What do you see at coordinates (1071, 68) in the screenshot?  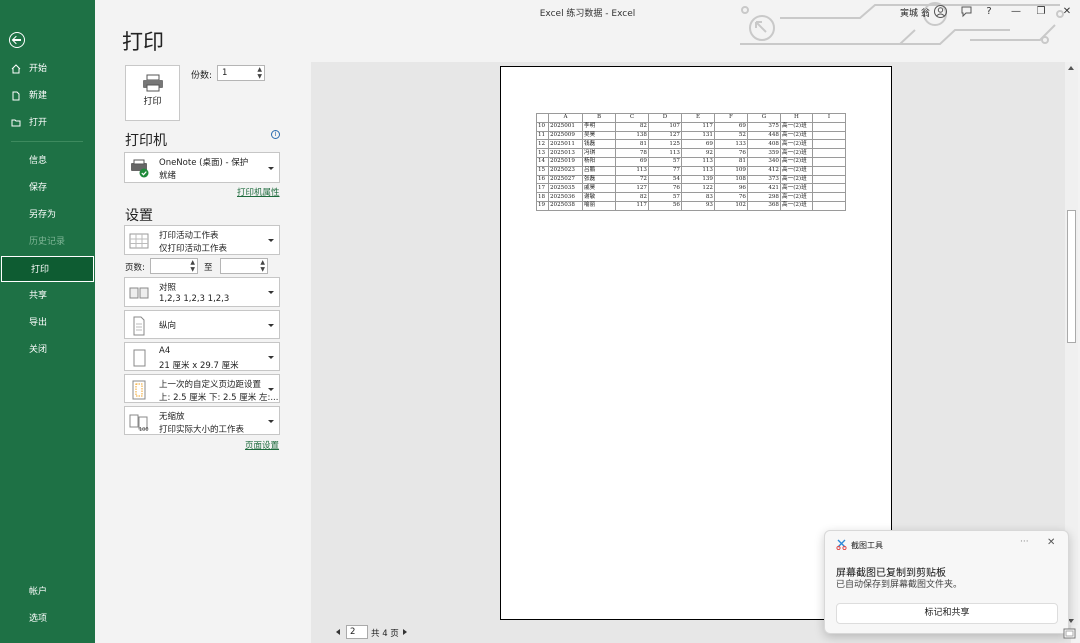 I see `scroll-up-icon` at bounding box center [1071, 68].